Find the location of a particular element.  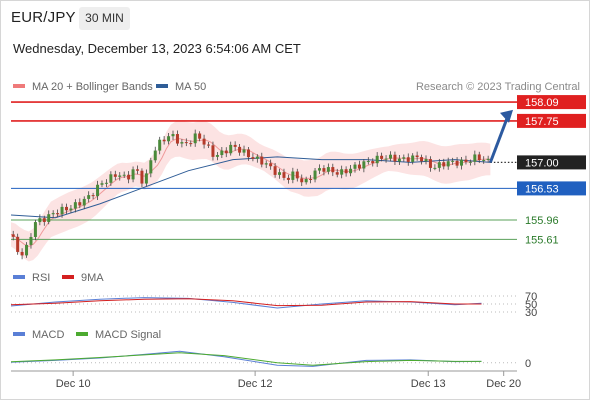

legend-label: MACD Signal is located at coordinates (128, 335).